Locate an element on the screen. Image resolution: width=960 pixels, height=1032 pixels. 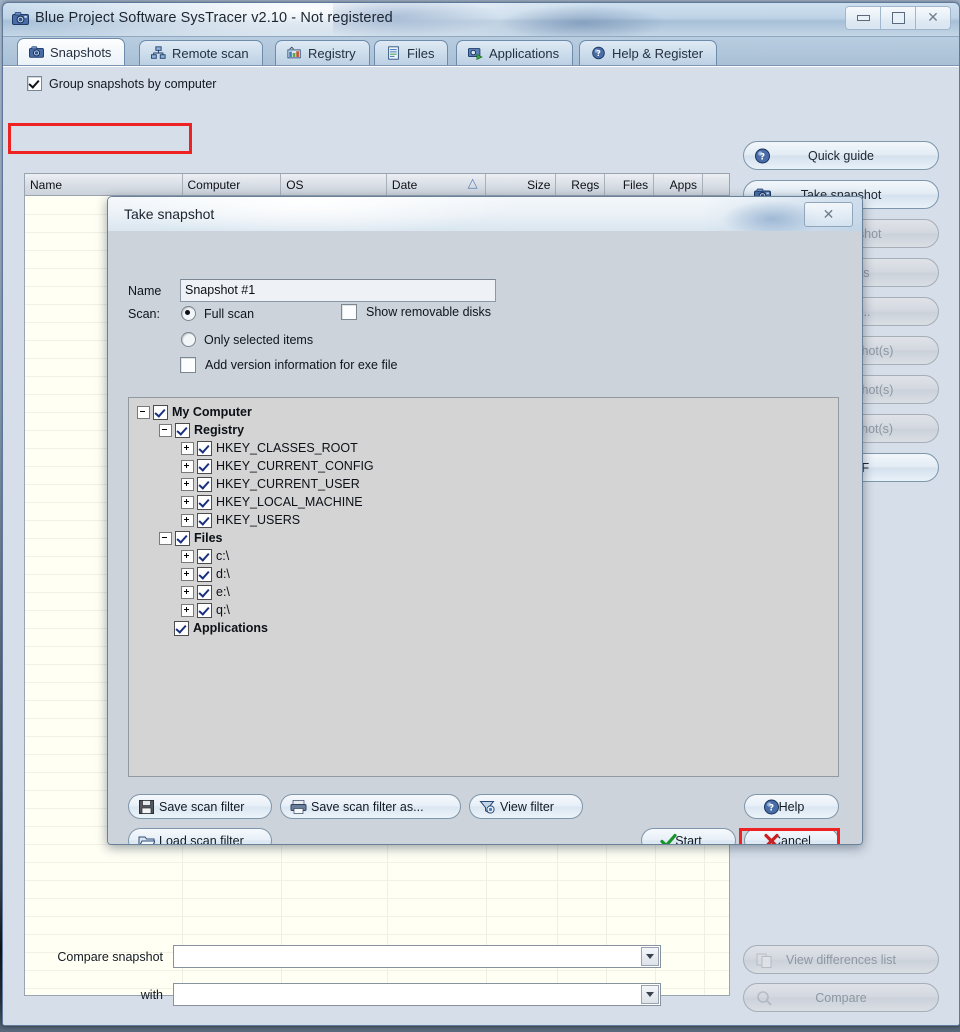
tree-label: My Computer is located at coordinates (212, 412).